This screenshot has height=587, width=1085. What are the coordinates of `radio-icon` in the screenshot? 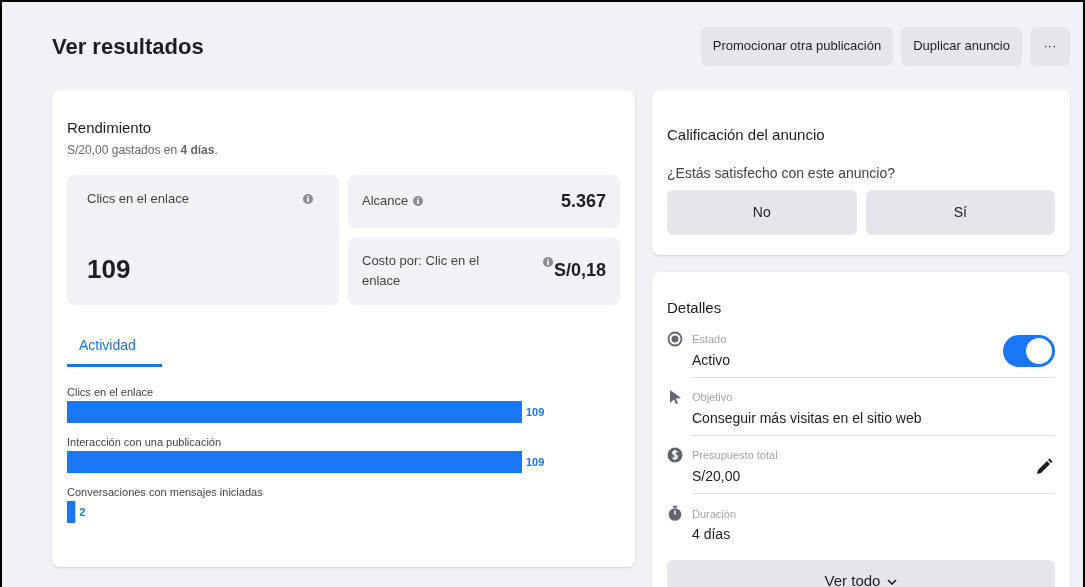 It's located at (675, 338).